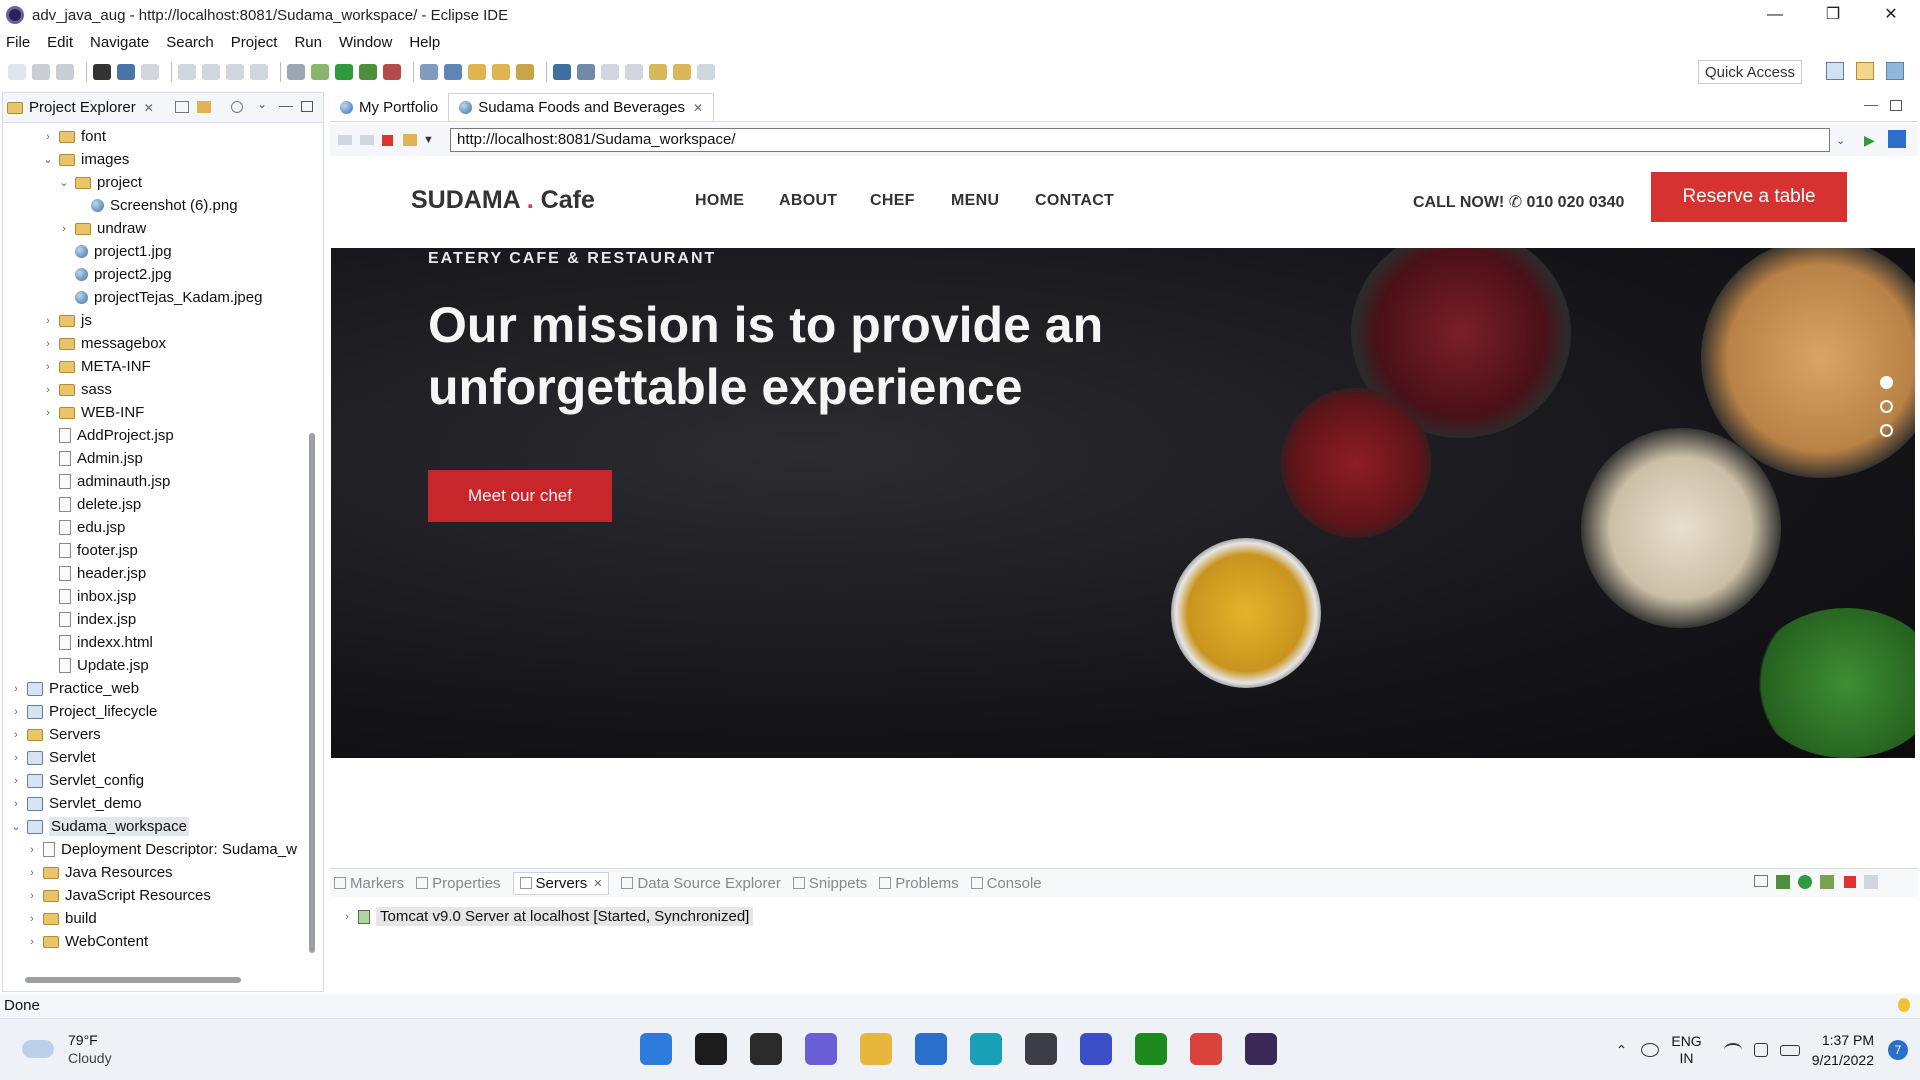 The image size is (1920, 1080). I want to click on tab-problems: Problems, so click(919, 883).